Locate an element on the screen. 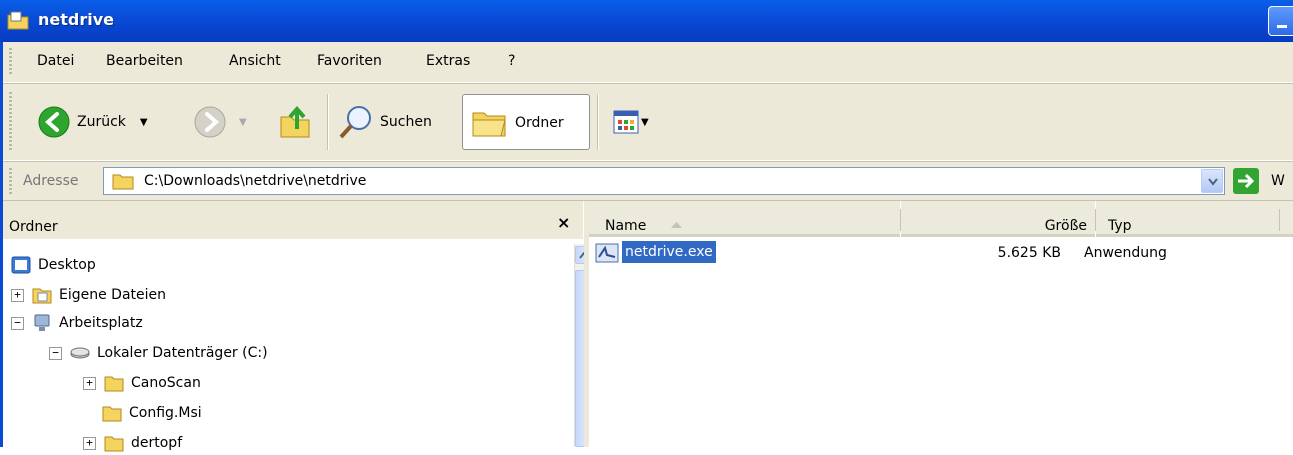  column-type: Typ is located at coordinates (1194, 219).